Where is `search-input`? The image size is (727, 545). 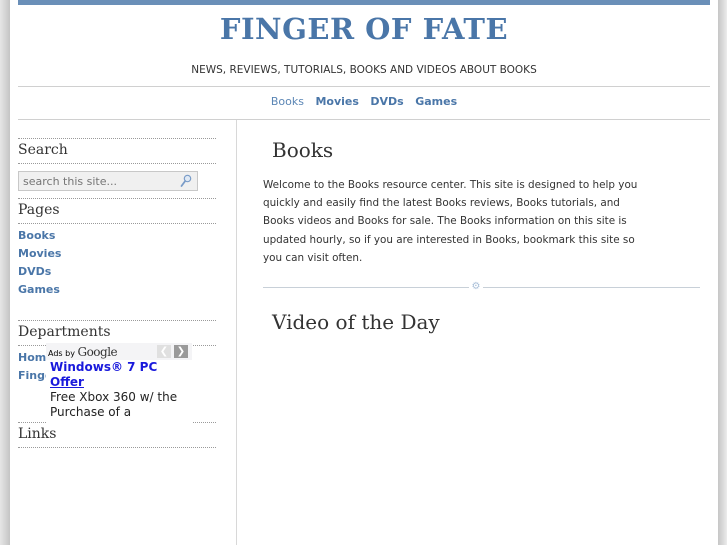
search-input is located at coordinates (98, 181).